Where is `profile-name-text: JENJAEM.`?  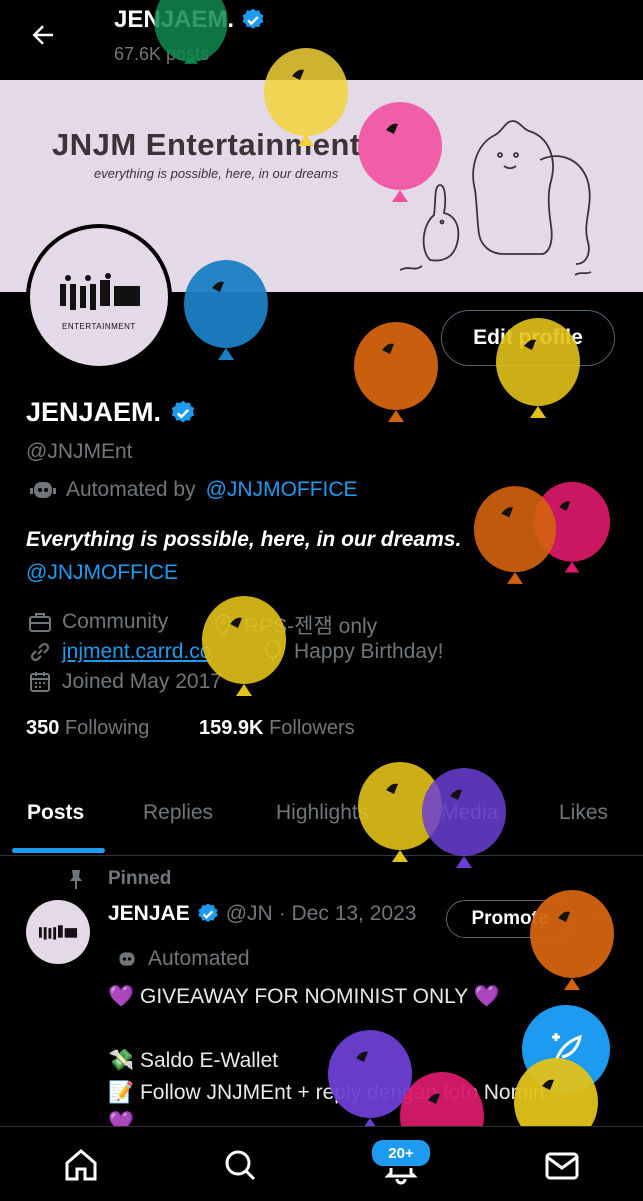
profile-name-text: JENJAEM. is located at coordinates (94, 412).